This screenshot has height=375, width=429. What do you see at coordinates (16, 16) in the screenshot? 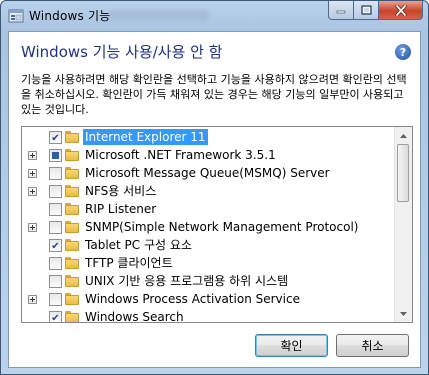
I see `windows-features-icon` at bounding box center [16, 16].